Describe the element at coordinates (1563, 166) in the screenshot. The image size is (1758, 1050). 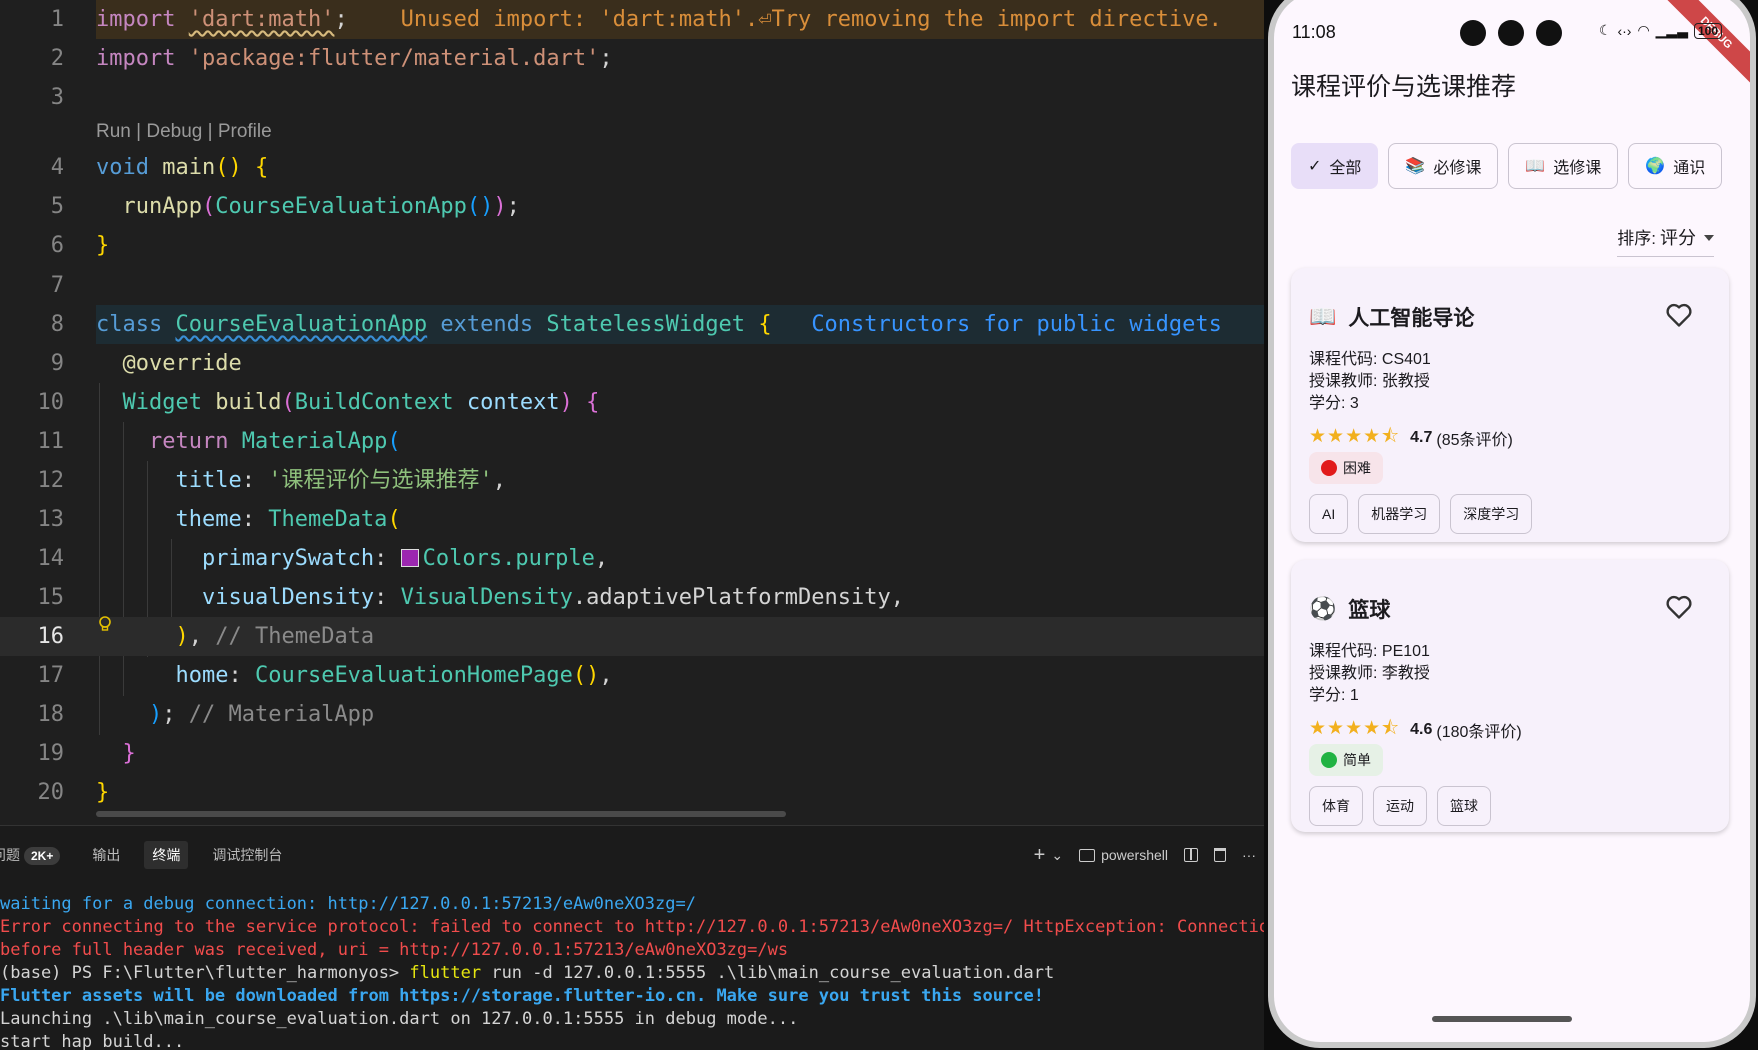
I see `chip-elective: 📖 选修课` at that location.